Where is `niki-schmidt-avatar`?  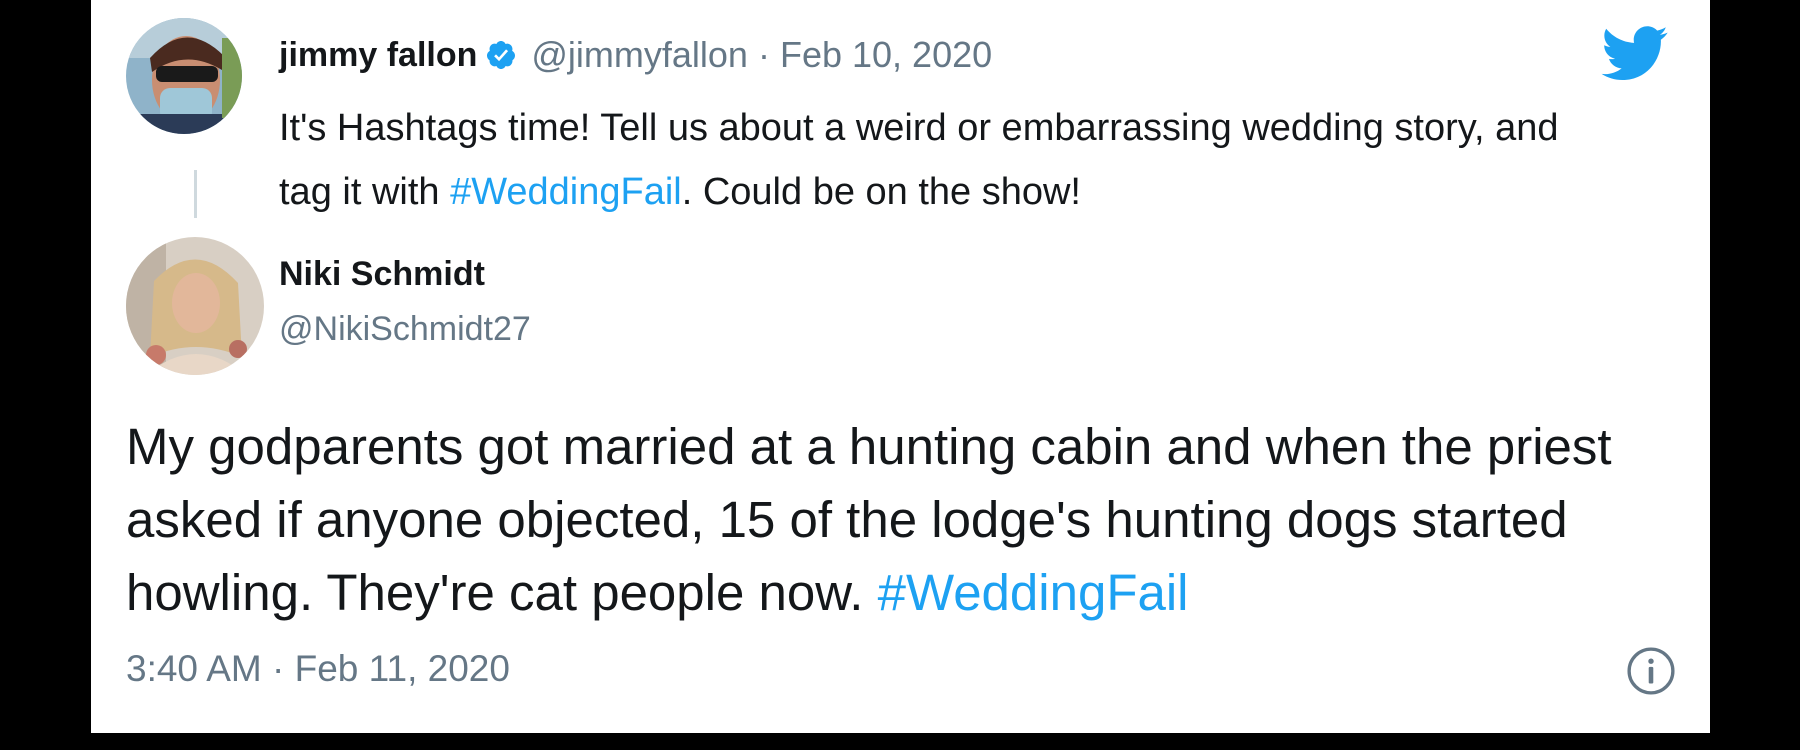
niki-schmidt-avatar is located at coordinates (195, 306).